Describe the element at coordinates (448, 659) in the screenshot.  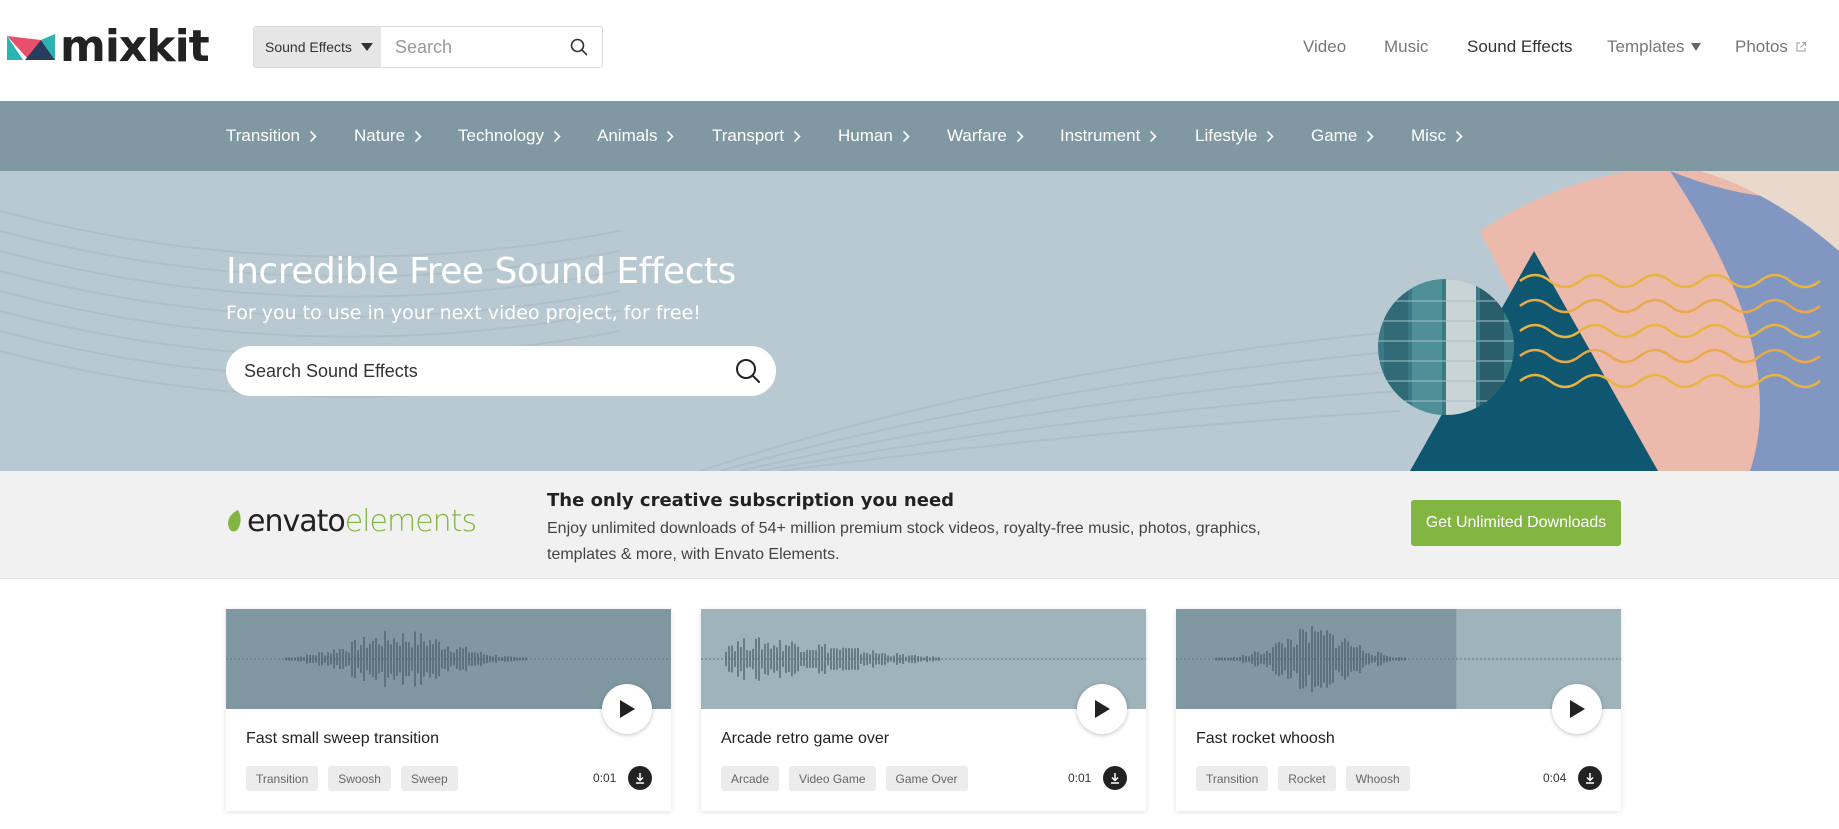
I see `waveform` at that location.